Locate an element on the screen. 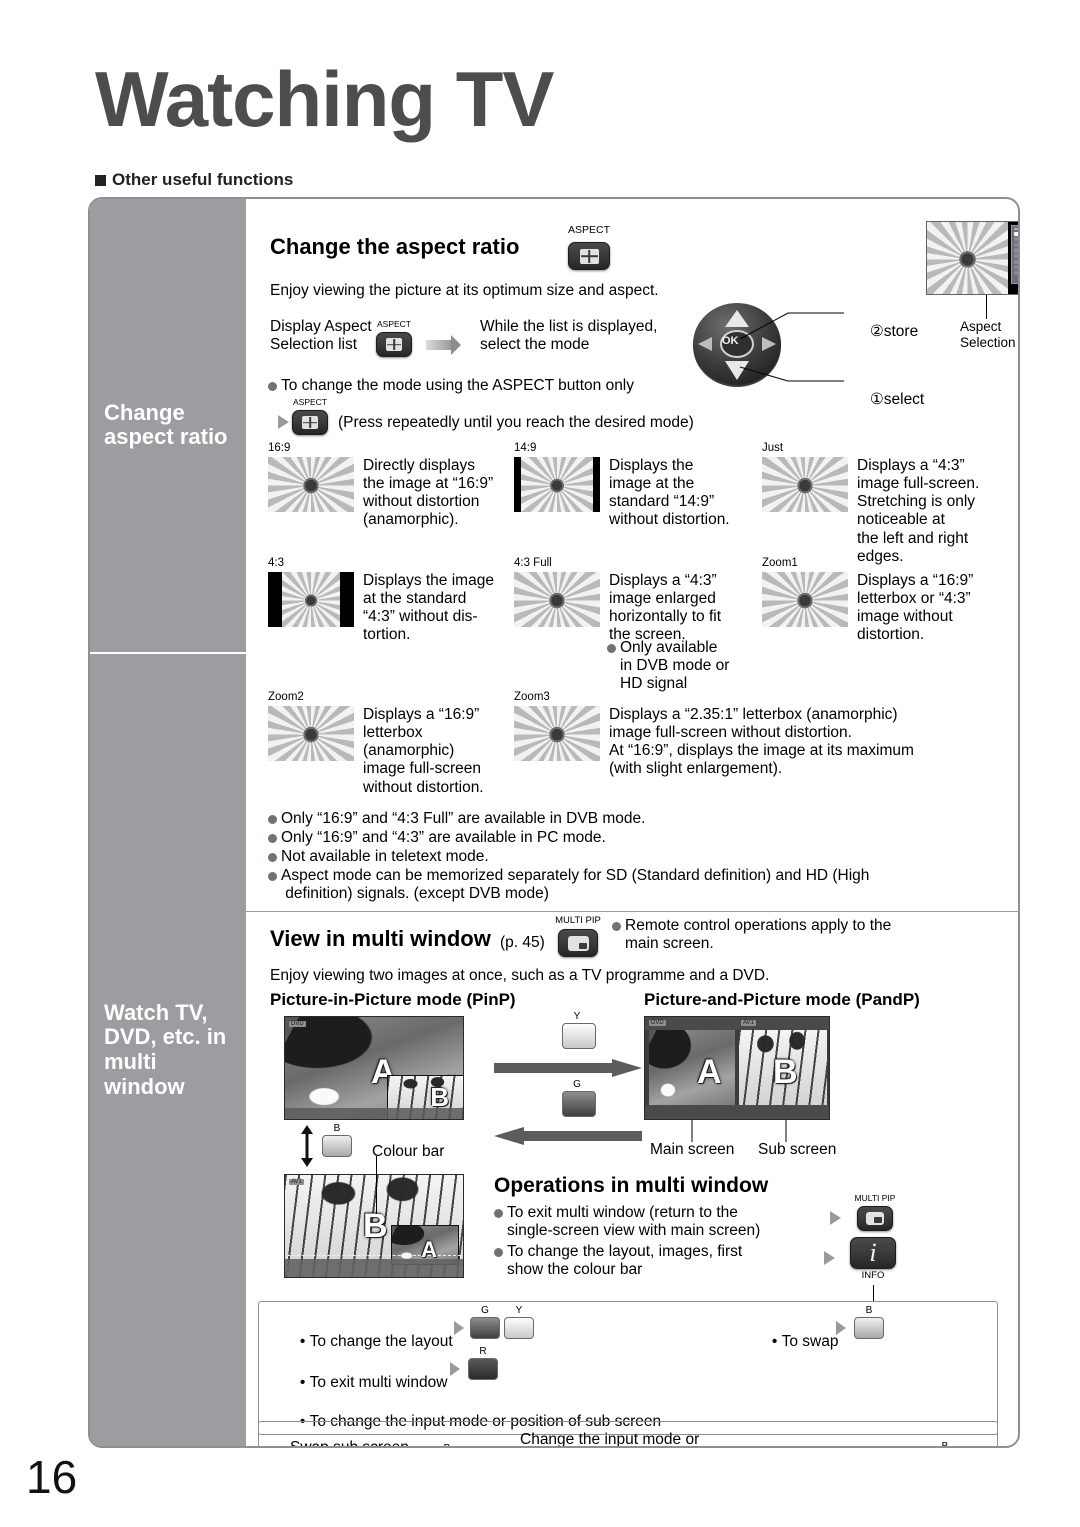 This screenshot has height=1527, width=1080. op-exit-button is located at coordinates (875, 1218).